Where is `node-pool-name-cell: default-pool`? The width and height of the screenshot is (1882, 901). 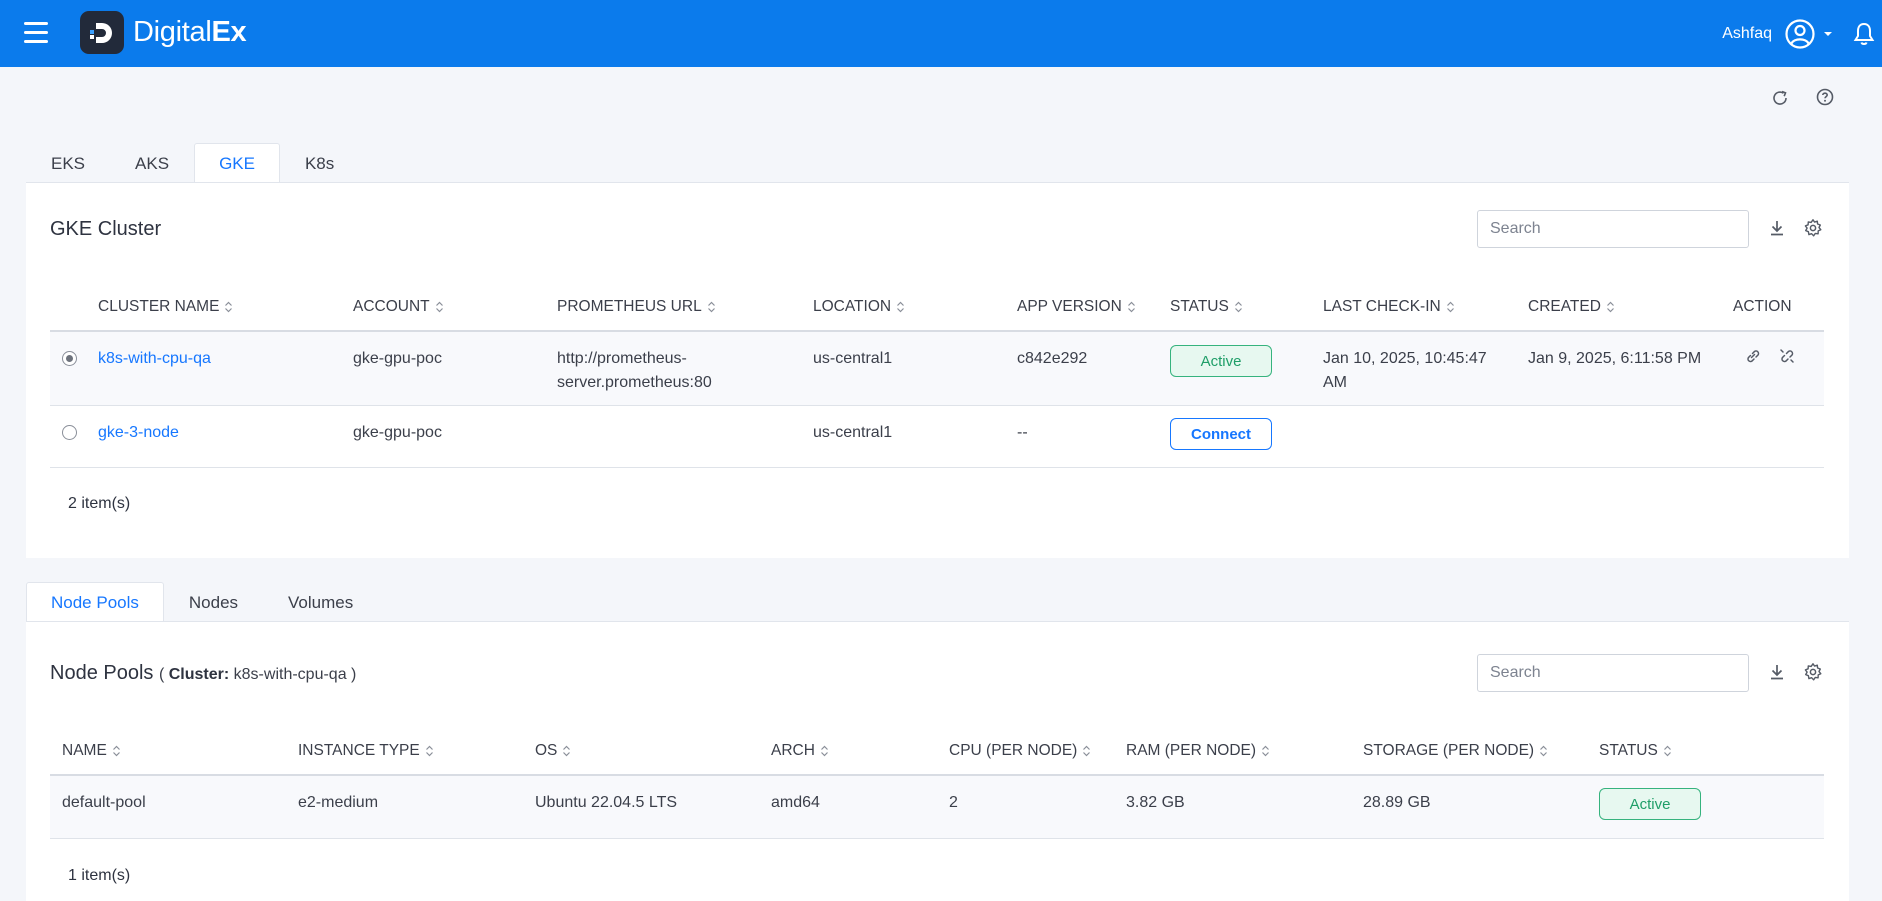
node-pool-name-cell: default-pool is located at coordinates (104, 802).